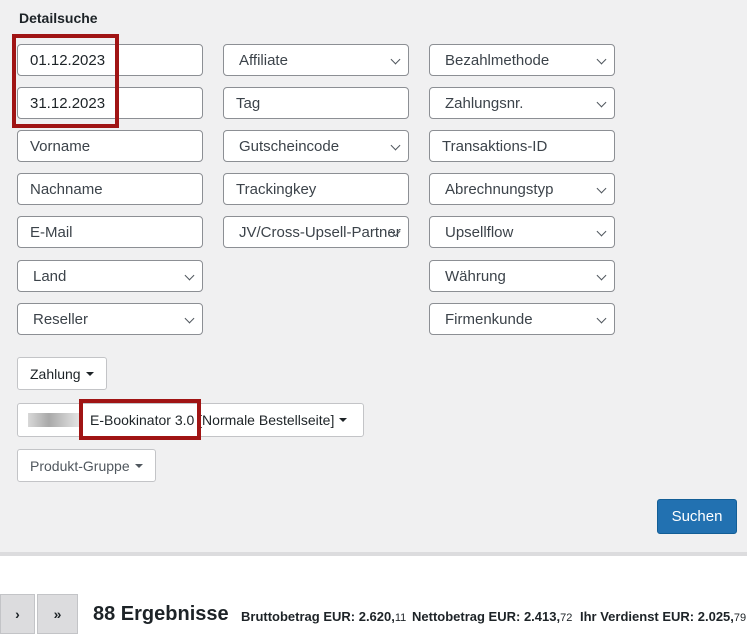  I want to click on net-amount: Nettobetrag EUR: 2.413,72, so click(492, 616).